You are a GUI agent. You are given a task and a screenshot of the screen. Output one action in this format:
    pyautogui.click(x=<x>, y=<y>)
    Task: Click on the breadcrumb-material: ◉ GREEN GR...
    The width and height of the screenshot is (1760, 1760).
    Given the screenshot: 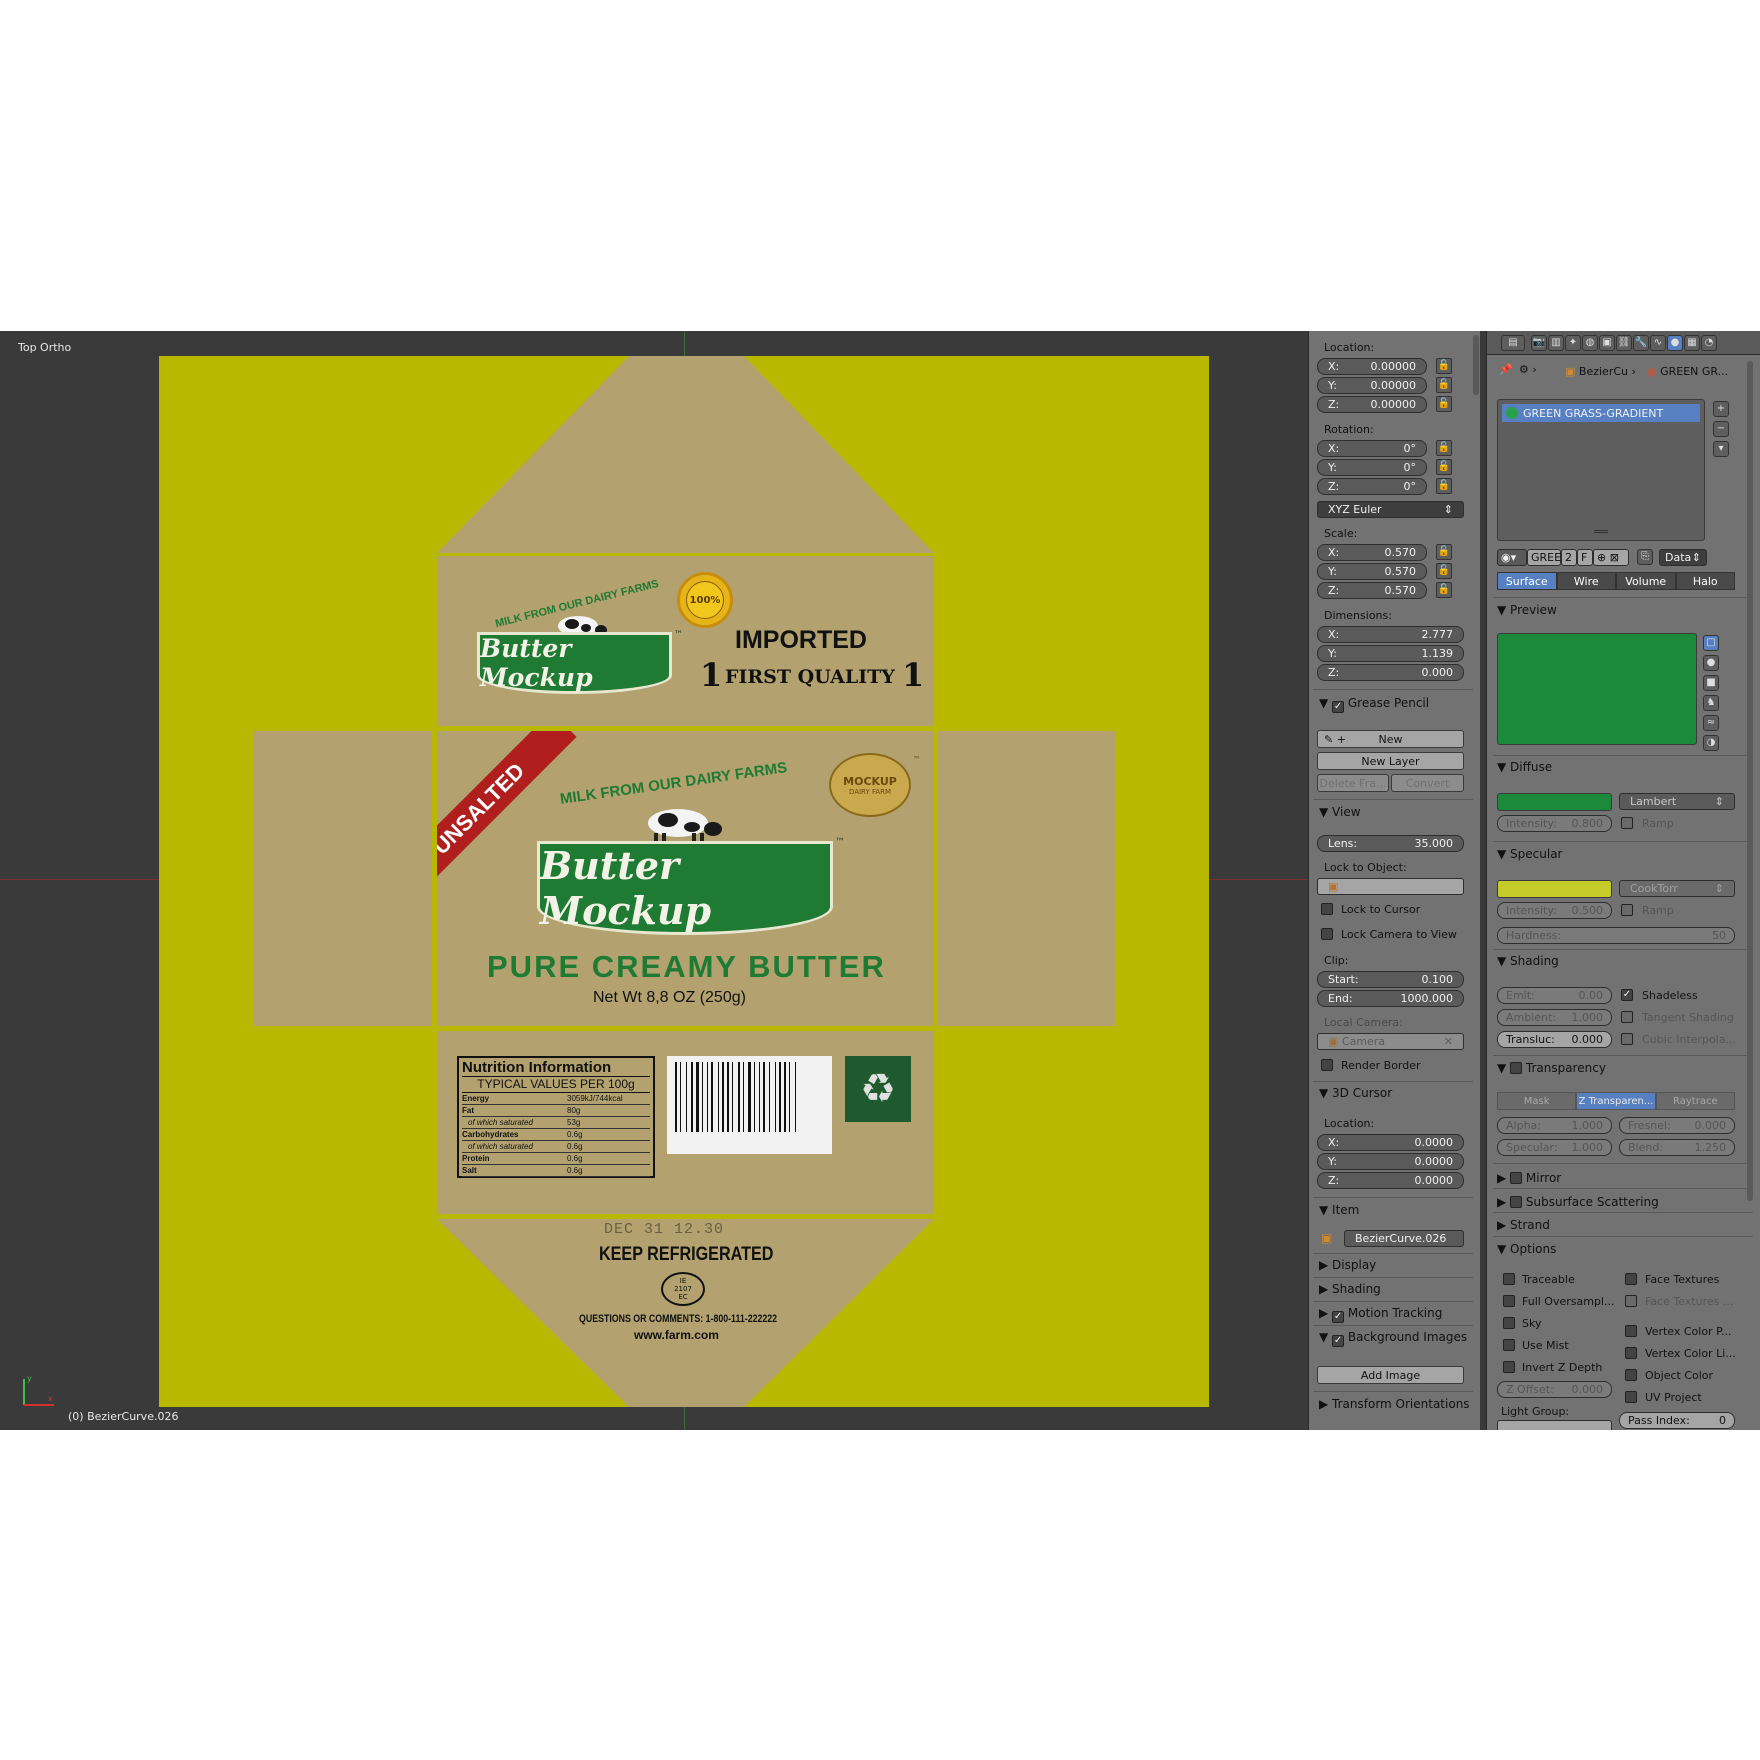 What is the action you would take?
    pyautogui.click(x=1687, y=371)
    